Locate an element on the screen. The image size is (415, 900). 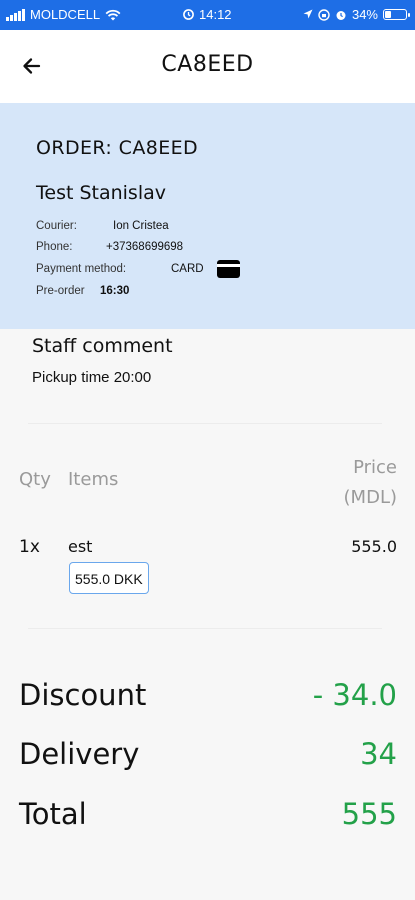
item-name: est is located at coordinates (80, 546).